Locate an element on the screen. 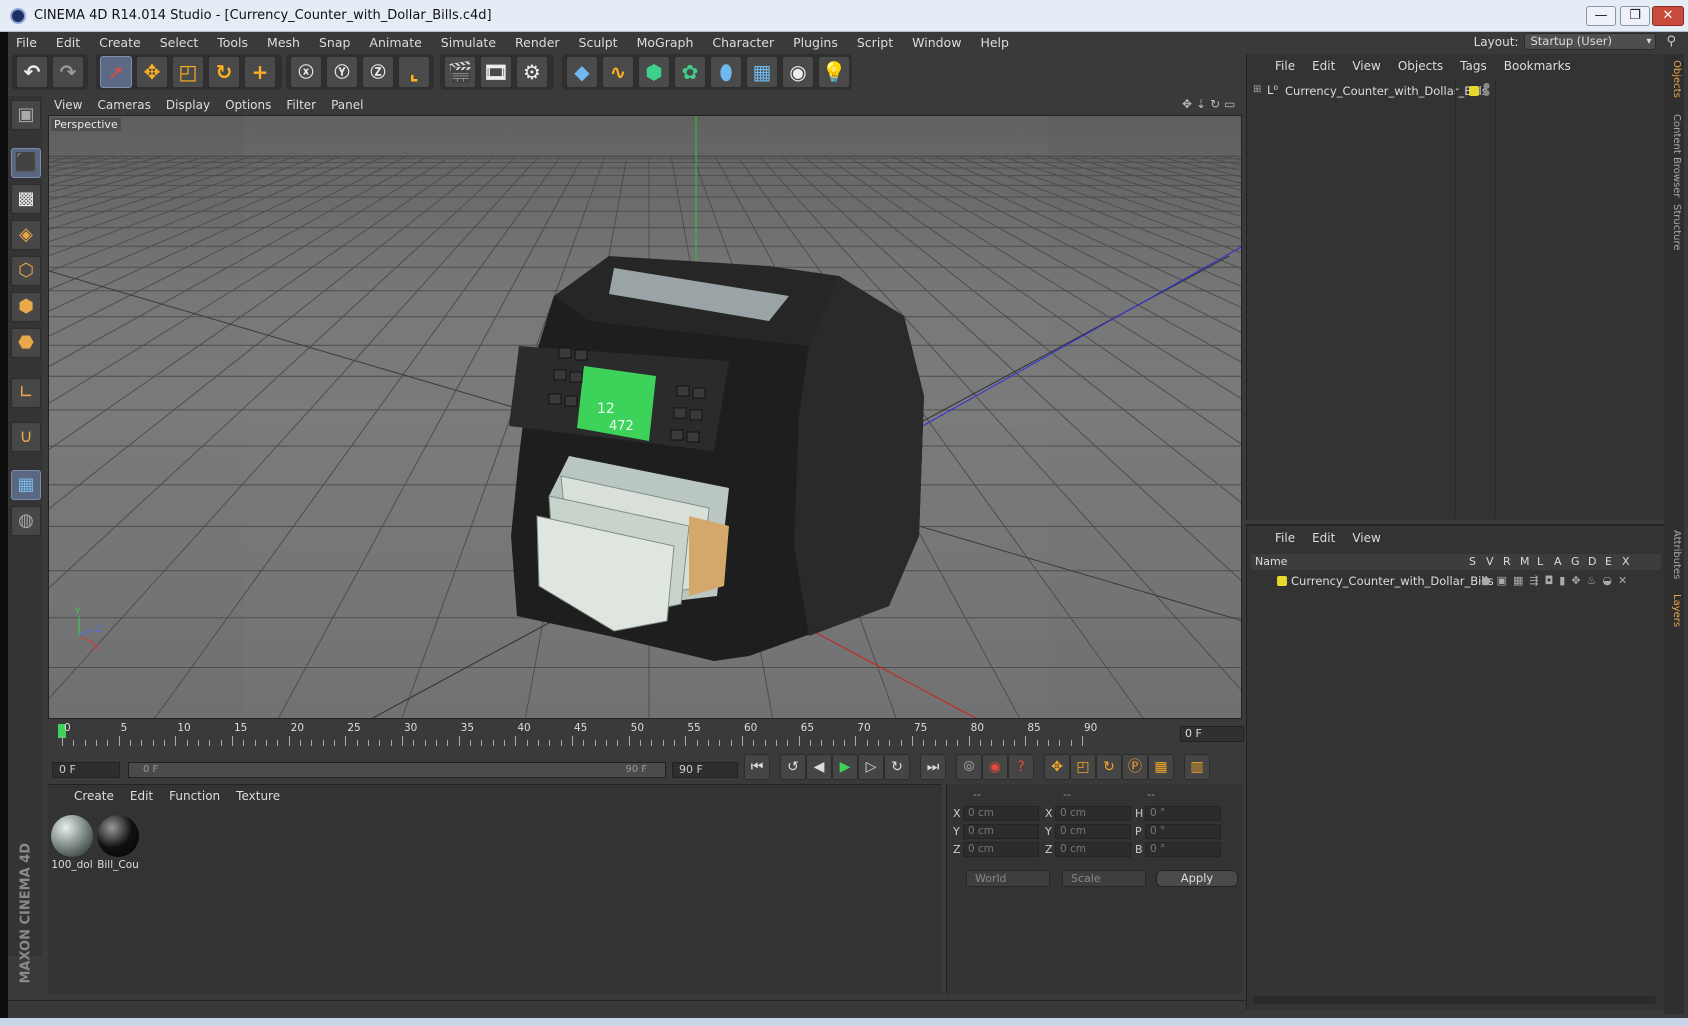 The image size is (1688, 1026). scale-tool-icon: ◰ is located at coordinates (188, 72).